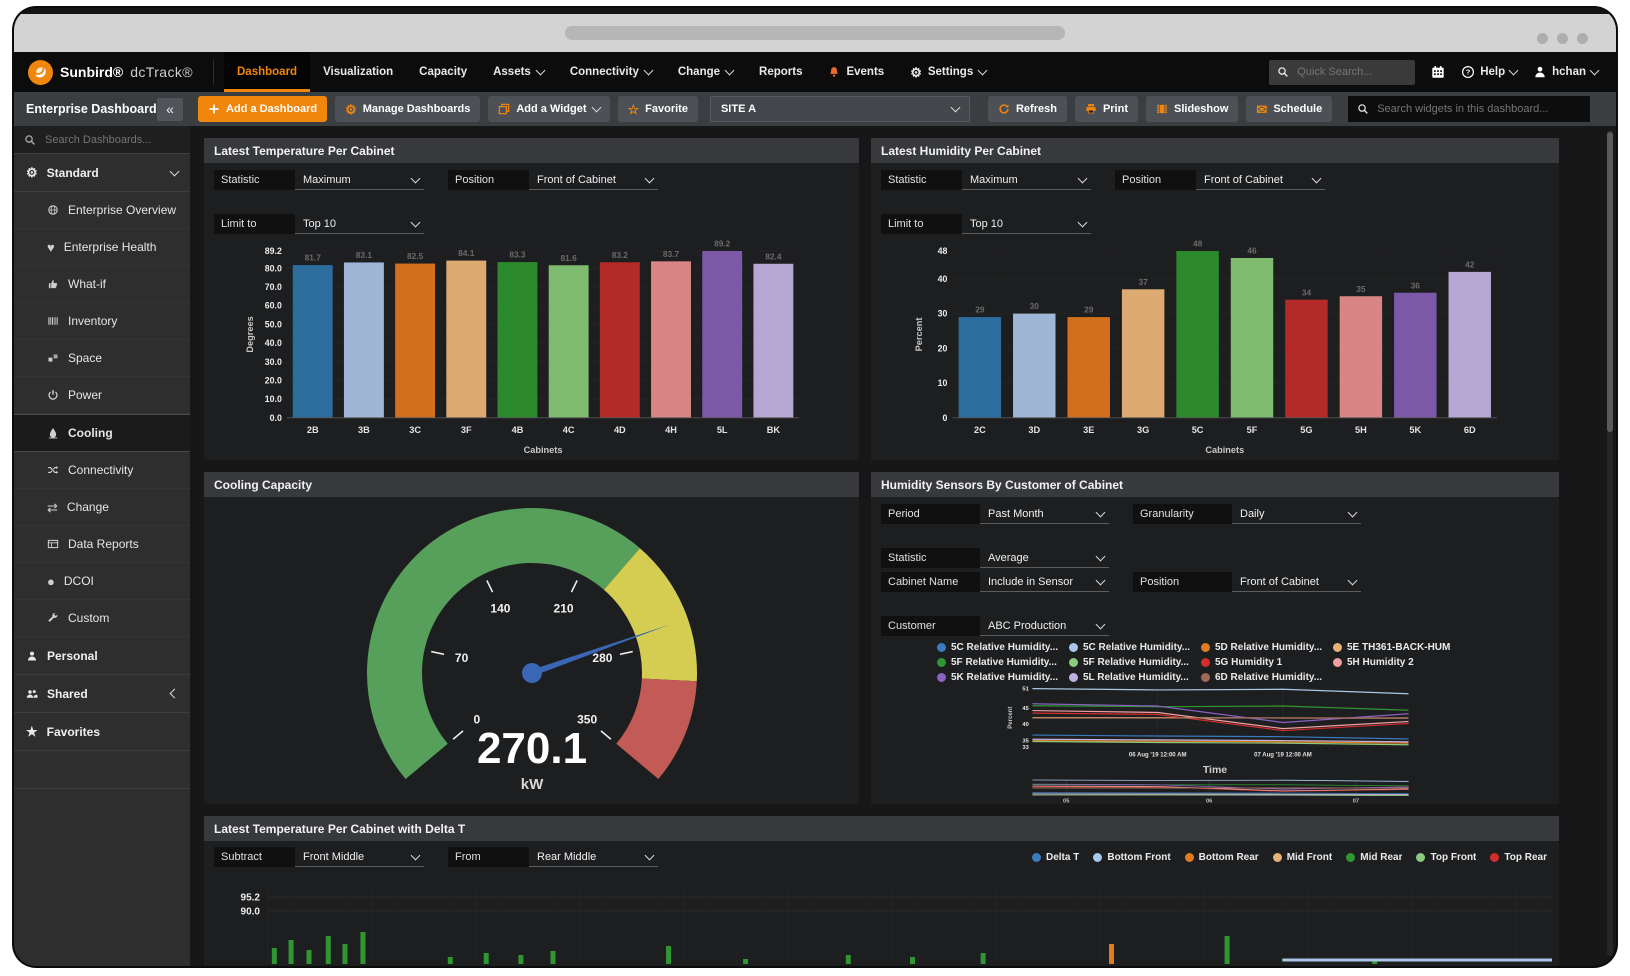 Image resolution: width=1630 pixels, height=976 pixels. I want to click on control-select: Average, so click(1044, 558).